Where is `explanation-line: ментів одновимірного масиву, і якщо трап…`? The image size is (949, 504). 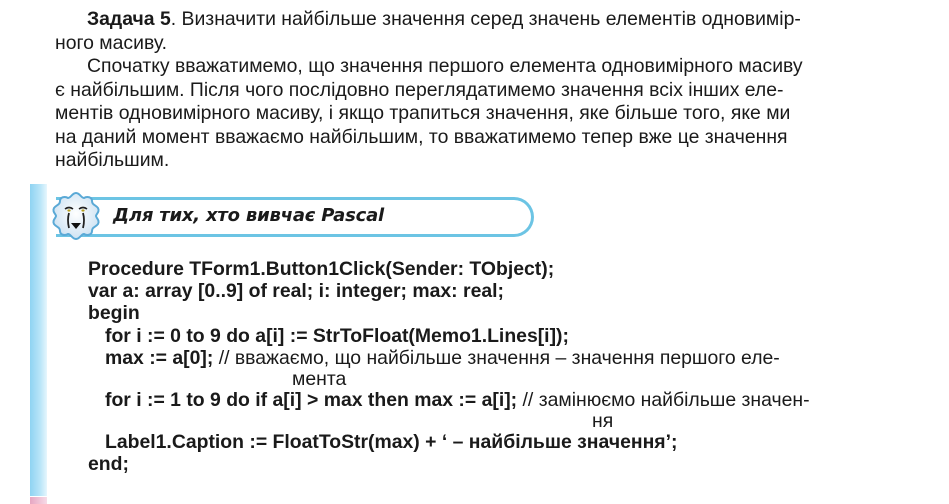 explanation-line: ментів одновимірного масиву, і якщо трап… is located at coordinates (423, 113).